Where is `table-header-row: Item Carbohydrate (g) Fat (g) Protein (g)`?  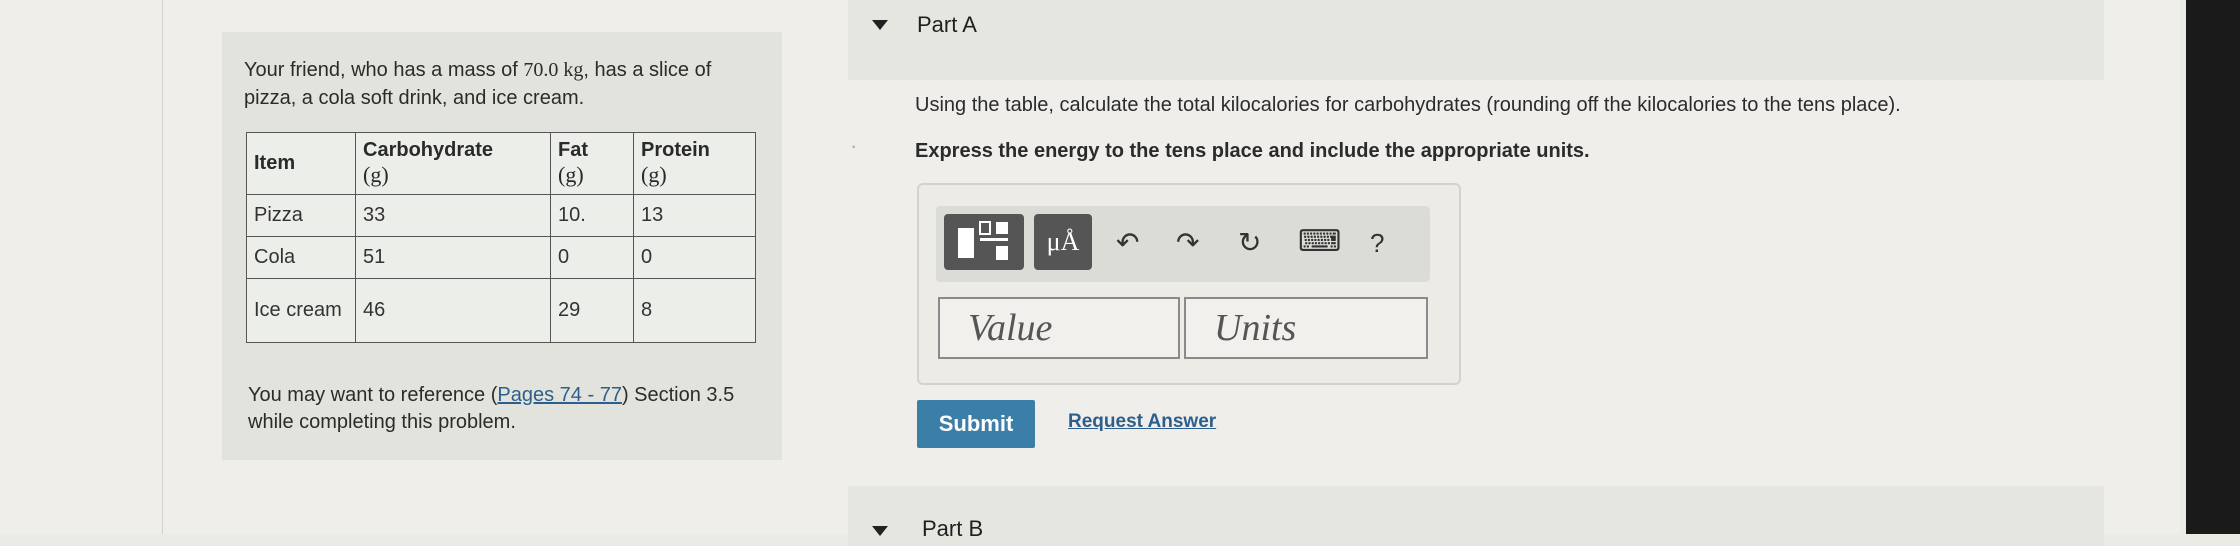 table-header-row: Item Carbohydrate (g) Fat (g) Protein (g) is located at coordinates (501, 163).